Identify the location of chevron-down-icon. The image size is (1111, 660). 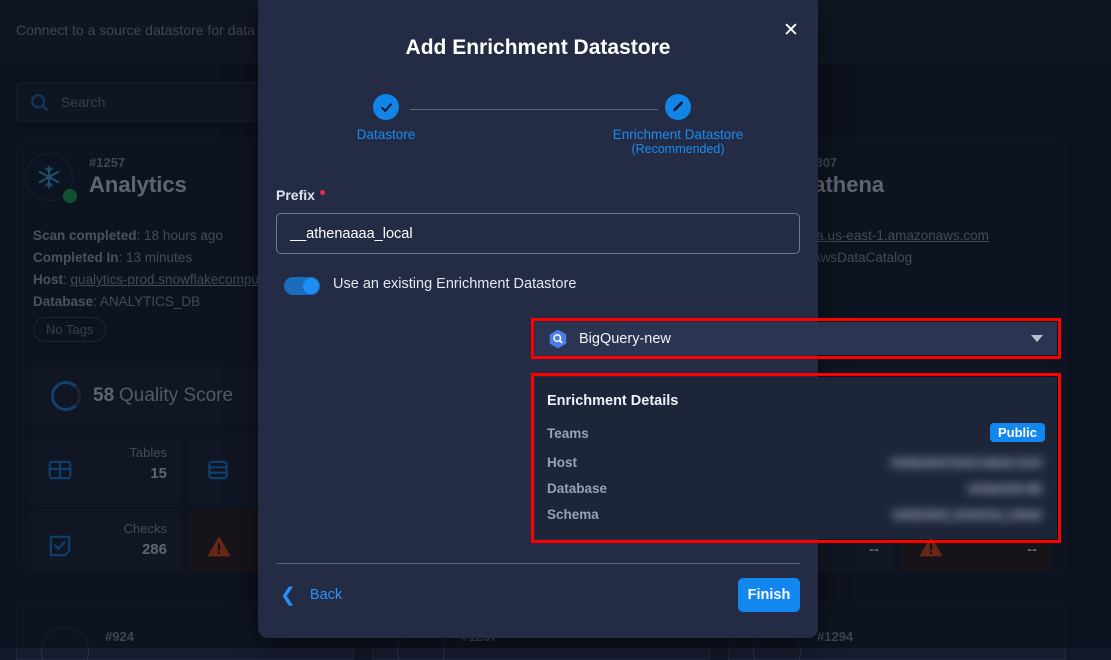
(1037, 338).